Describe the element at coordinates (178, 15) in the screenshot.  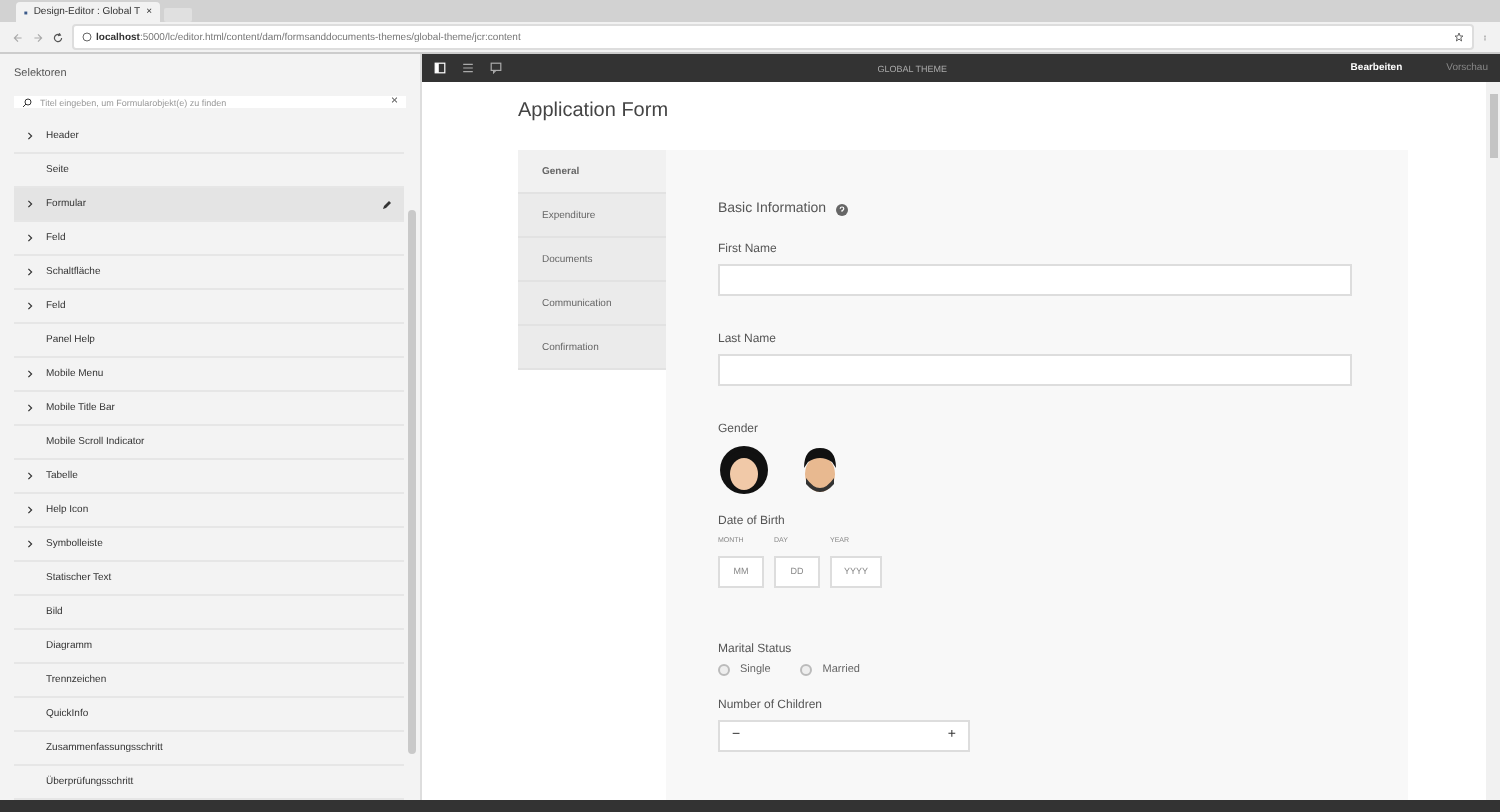
I see `new-tab-button` at that location.